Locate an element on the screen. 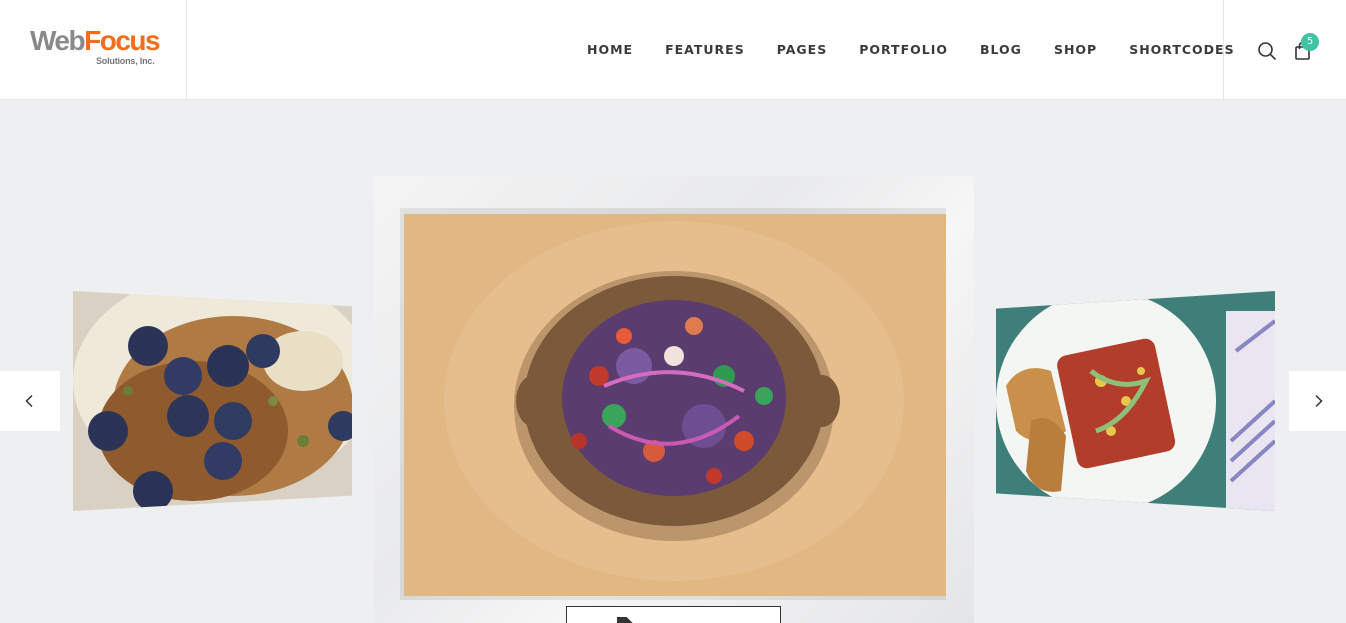  search-icon is located at coordinates (1267, 51).